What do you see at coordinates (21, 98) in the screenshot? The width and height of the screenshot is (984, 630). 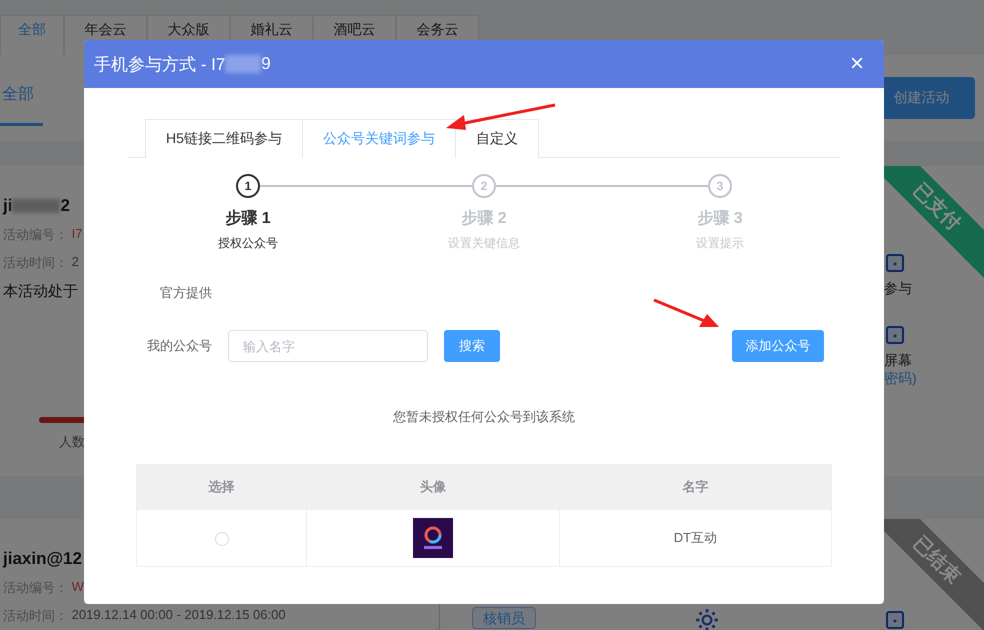 I see `sub-tab: 全部` at bounding box center [21, 98].